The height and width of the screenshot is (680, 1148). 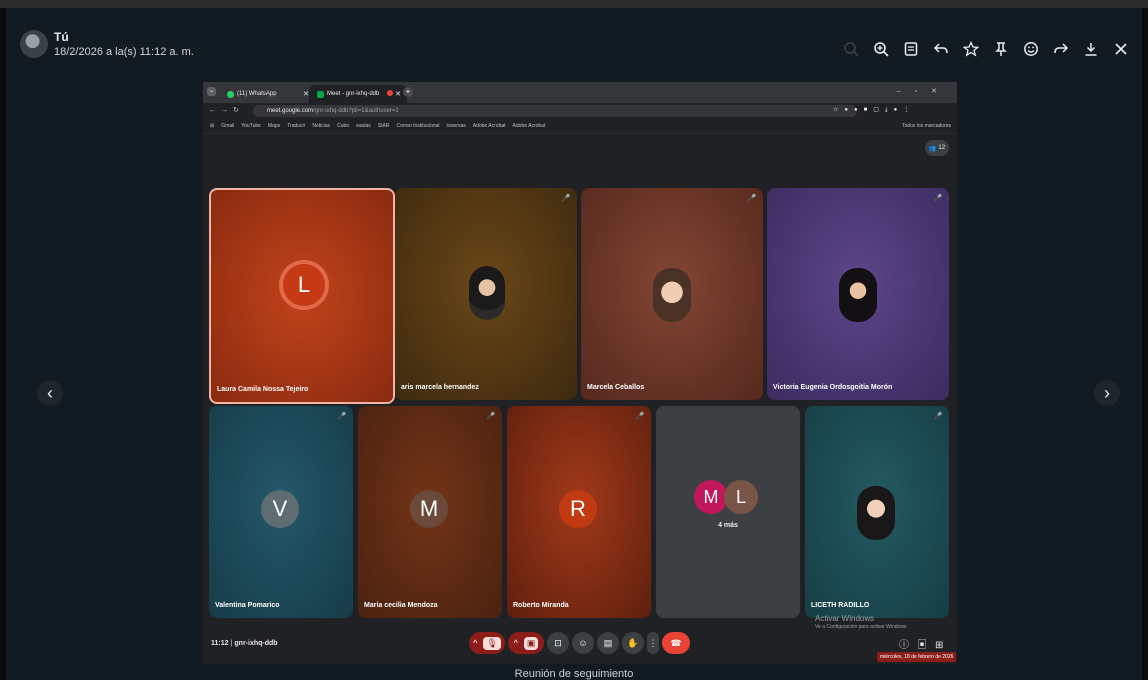 I want to click on bookmark-correo: Correo Institucional, so click(x=417, y=126).